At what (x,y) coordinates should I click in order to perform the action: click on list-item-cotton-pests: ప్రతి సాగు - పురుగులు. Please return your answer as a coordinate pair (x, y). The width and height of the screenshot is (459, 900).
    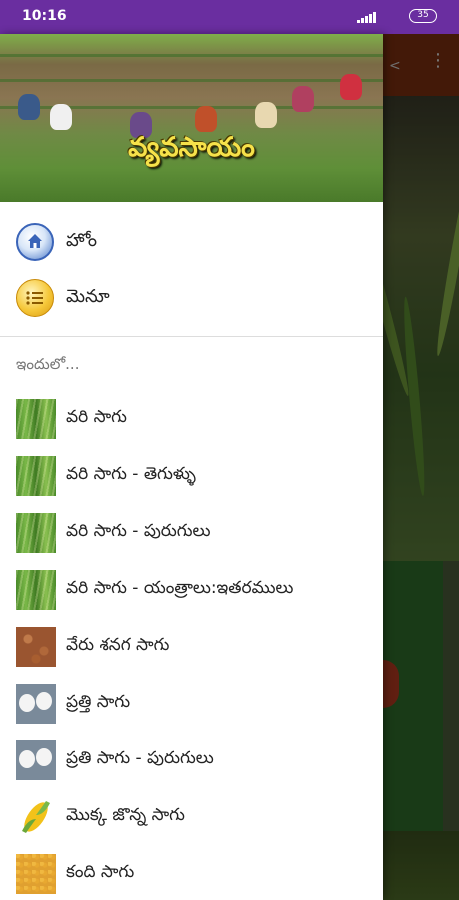
    Looking at the image, I should click on (191, 761).